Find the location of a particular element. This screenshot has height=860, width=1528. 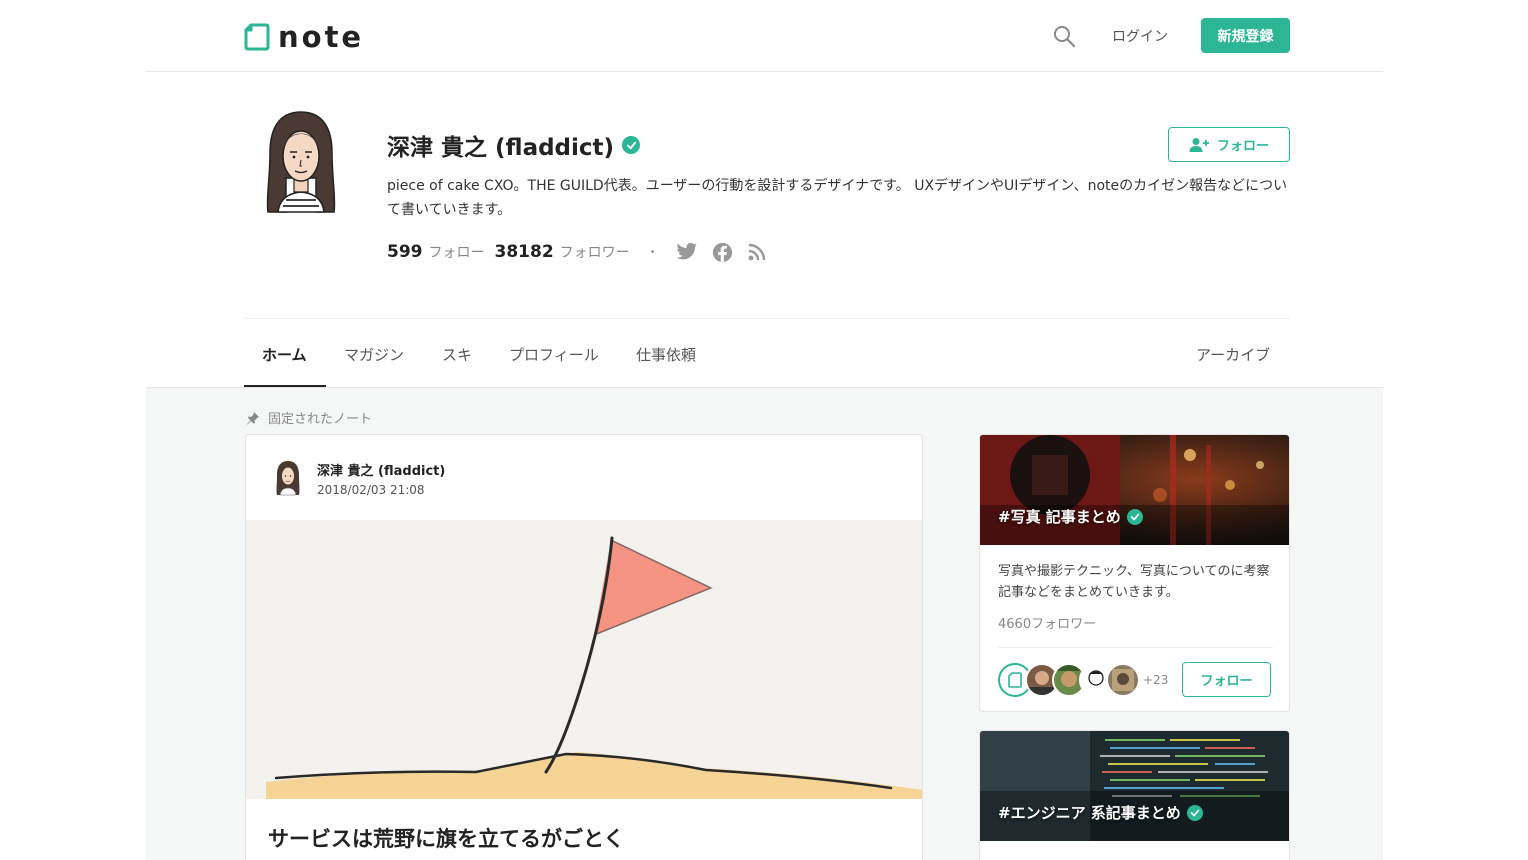

profile-tabs: ホーム マガジン スキ プロフィール 仕事依頼 アーカイブ is located at coordinates (767, 354).